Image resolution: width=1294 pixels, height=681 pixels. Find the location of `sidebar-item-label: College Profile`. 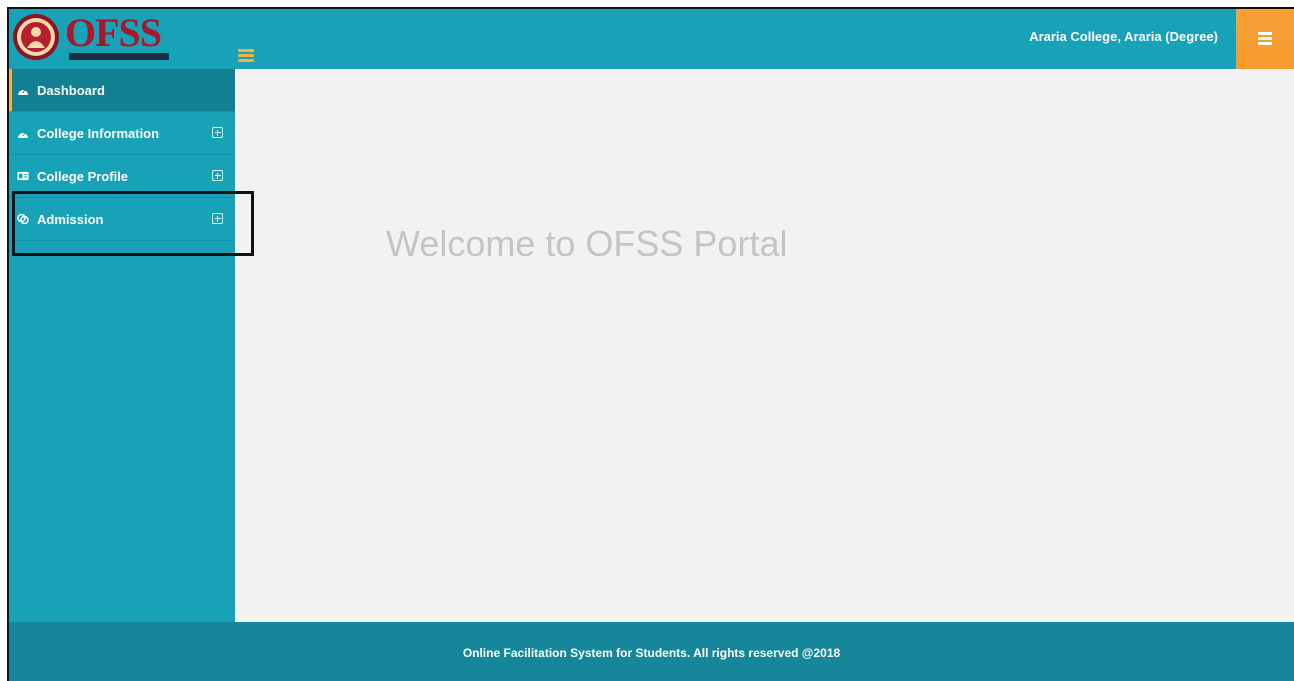

sidebar-item-label: College Profile is located at coordinates (83, 176).